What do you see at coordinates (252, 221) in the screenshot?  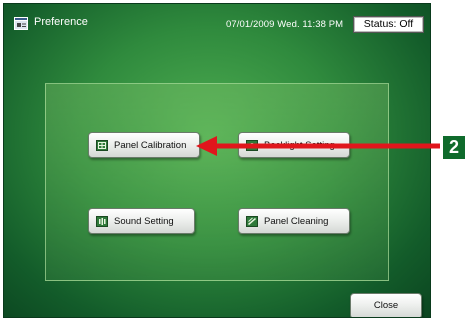 I see `cleaning-icon` at bounding box center [252, 221].